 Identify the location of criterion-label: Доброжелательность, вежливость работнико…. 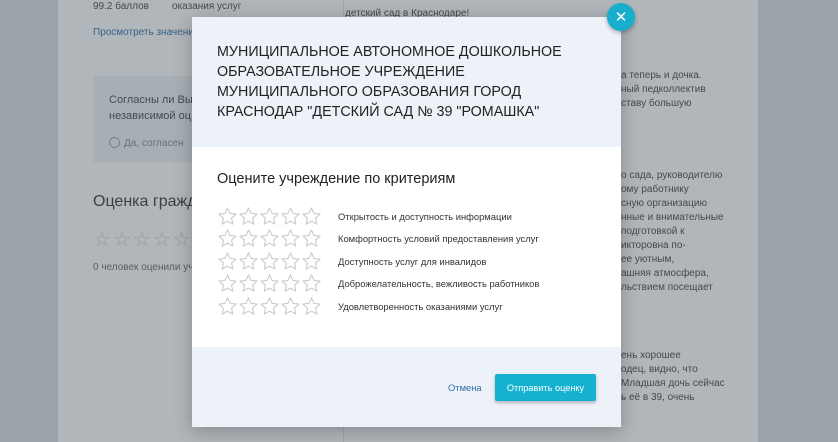
(439, 284).